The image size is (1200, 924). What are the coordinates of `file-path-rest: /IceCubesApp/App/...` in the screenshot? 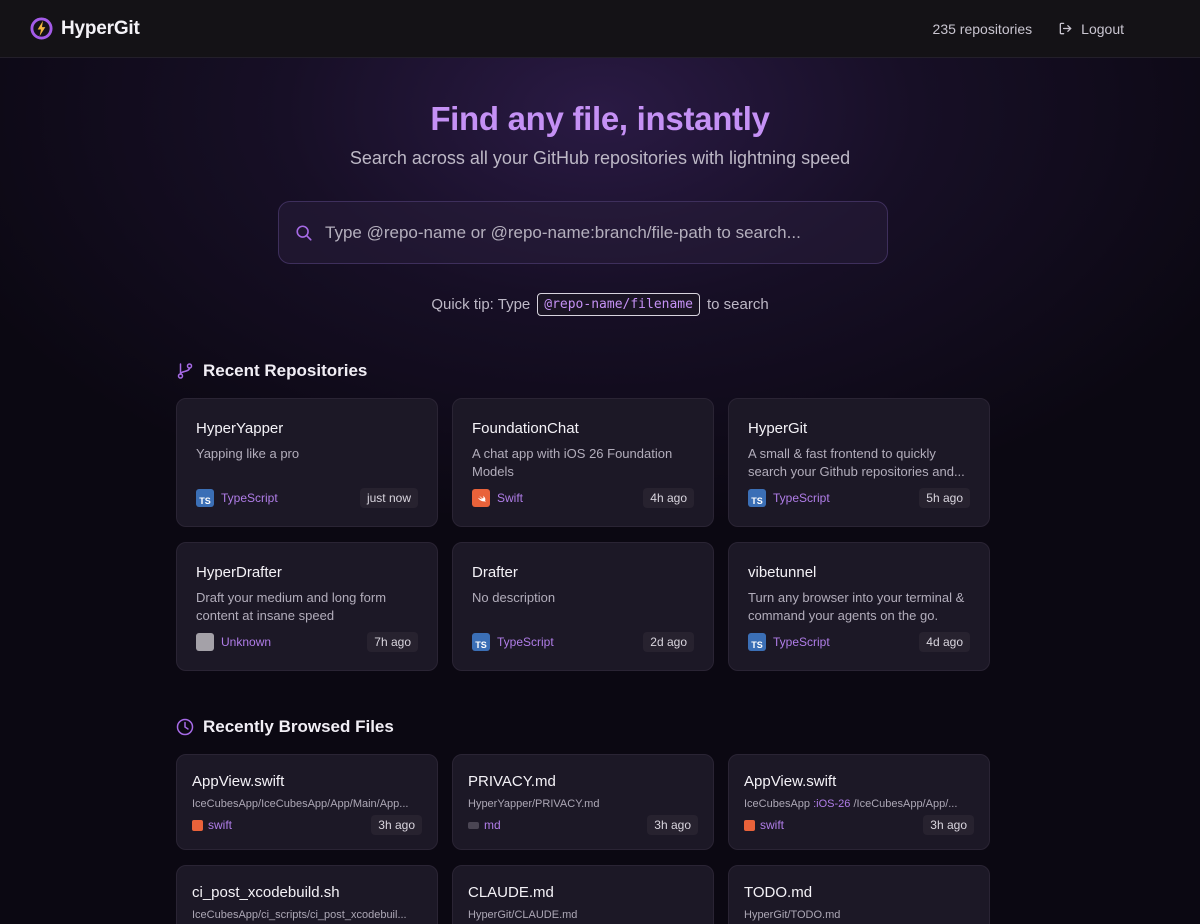 It's located at (904, 804).